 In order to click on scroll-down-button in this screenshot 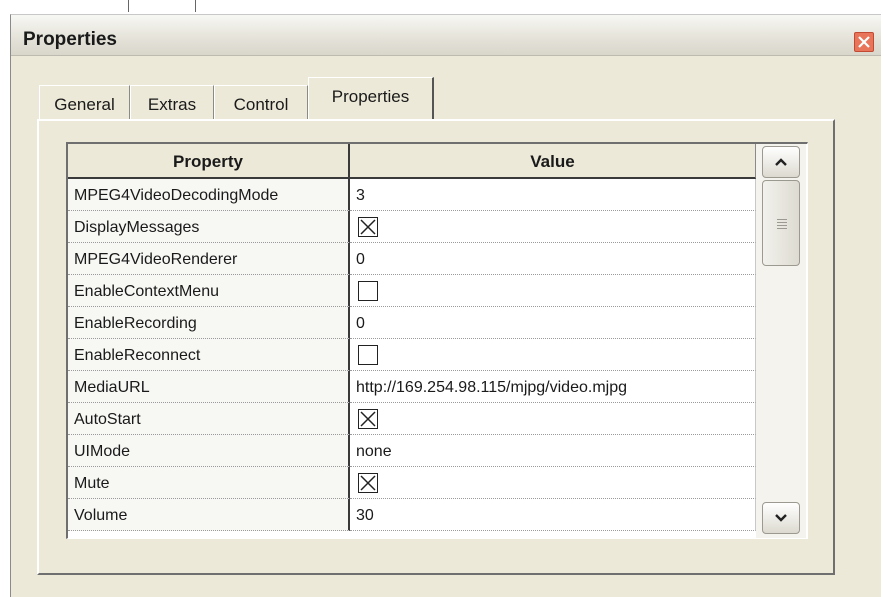, I will do `click(781, 518)`.